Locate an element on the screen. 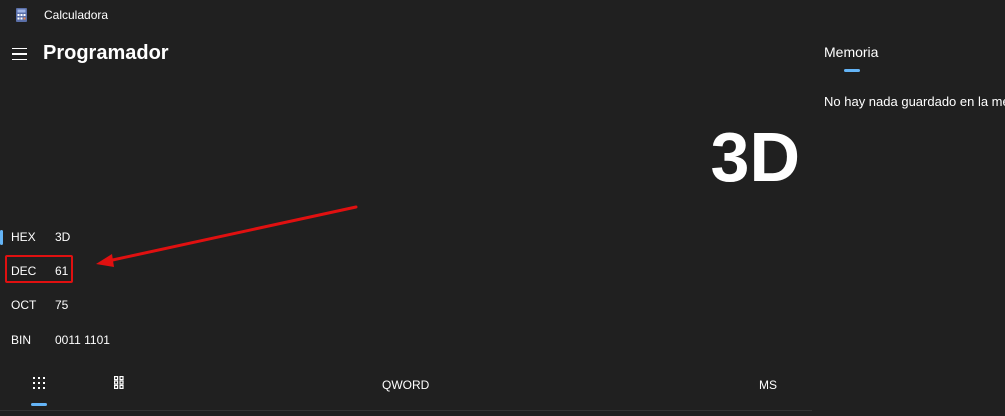 This screenshot has height=416, width=1005. annotation-arrow is located at coordinates (227, 236).